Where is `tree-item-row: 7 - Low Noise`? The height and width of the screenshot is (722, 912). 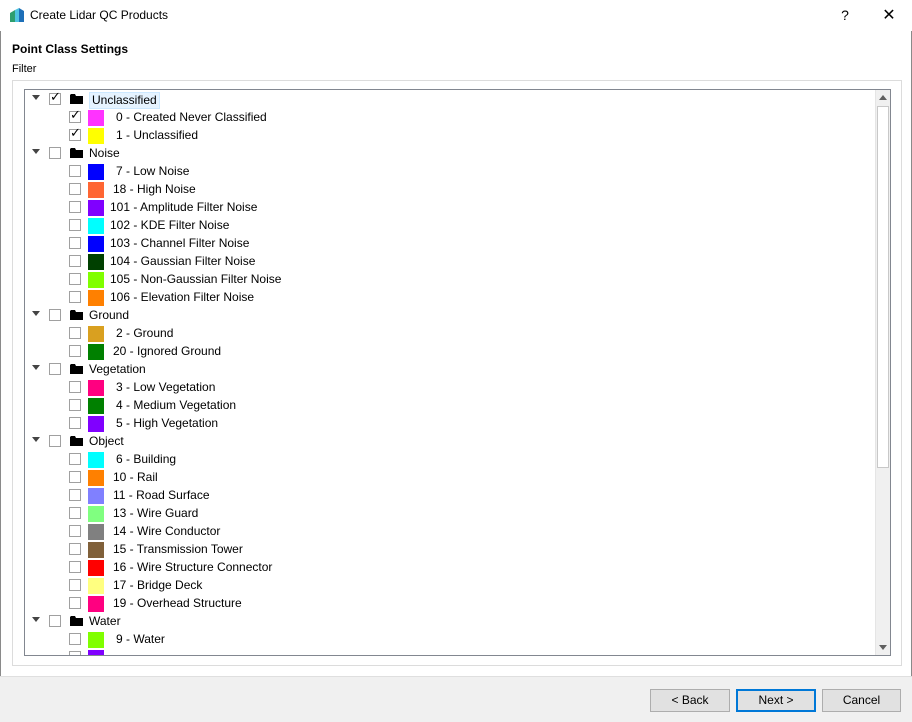 tree-item-row: 7 - Low Noise is located at coordinates (450, 172).